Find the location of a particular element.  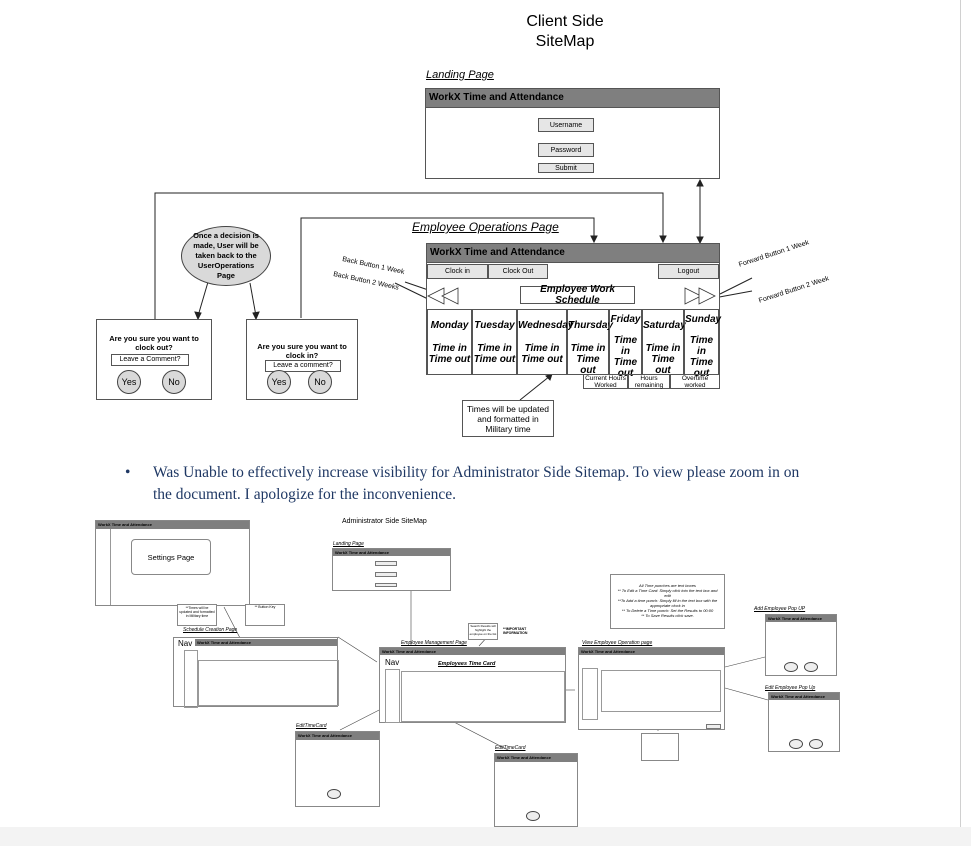

admin-edit-emp-cancel is located at coordinates (816, 744).